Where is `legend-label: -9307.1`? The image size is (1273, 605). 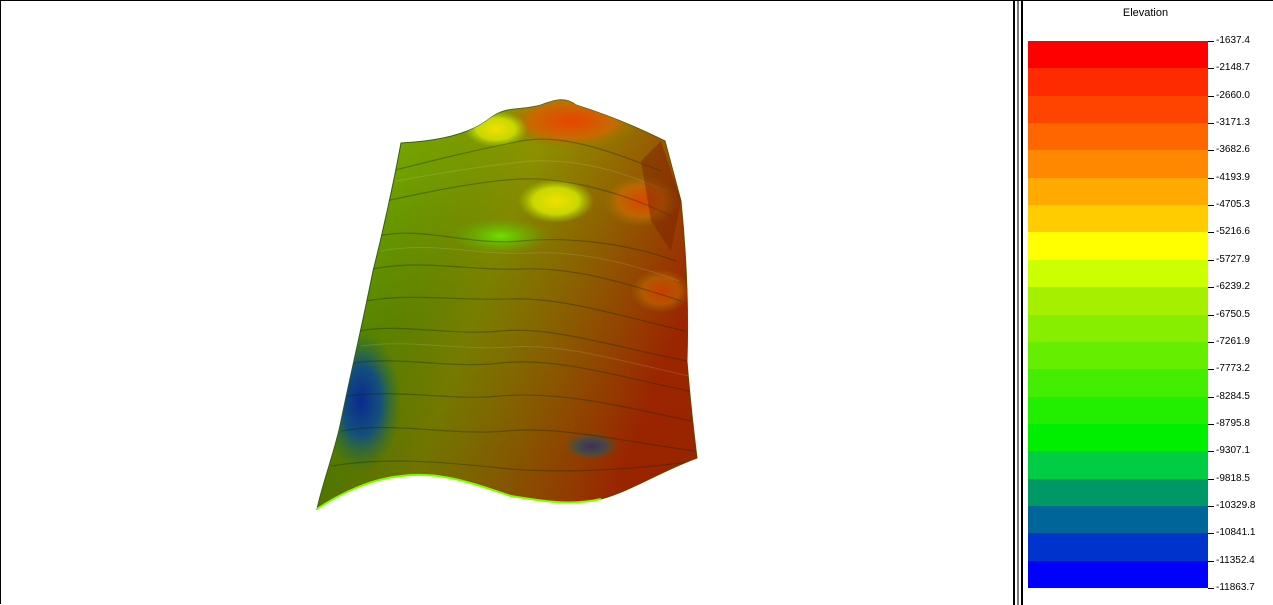 legend-label: -9307.1 is located at coordinates (1233, 451).